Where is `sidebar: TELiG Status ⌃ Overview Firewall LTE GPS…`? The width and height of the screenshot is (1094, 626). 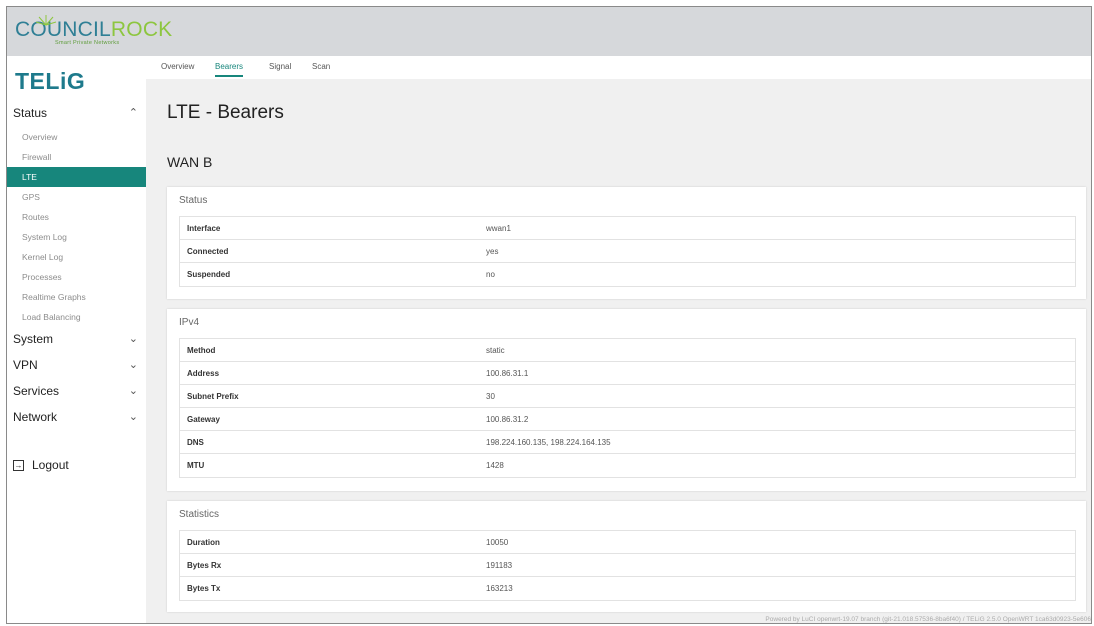 sidebar: TELiG Status ⌃ Overview Firewall LTE GPS… is located at coordinates (76, 339).